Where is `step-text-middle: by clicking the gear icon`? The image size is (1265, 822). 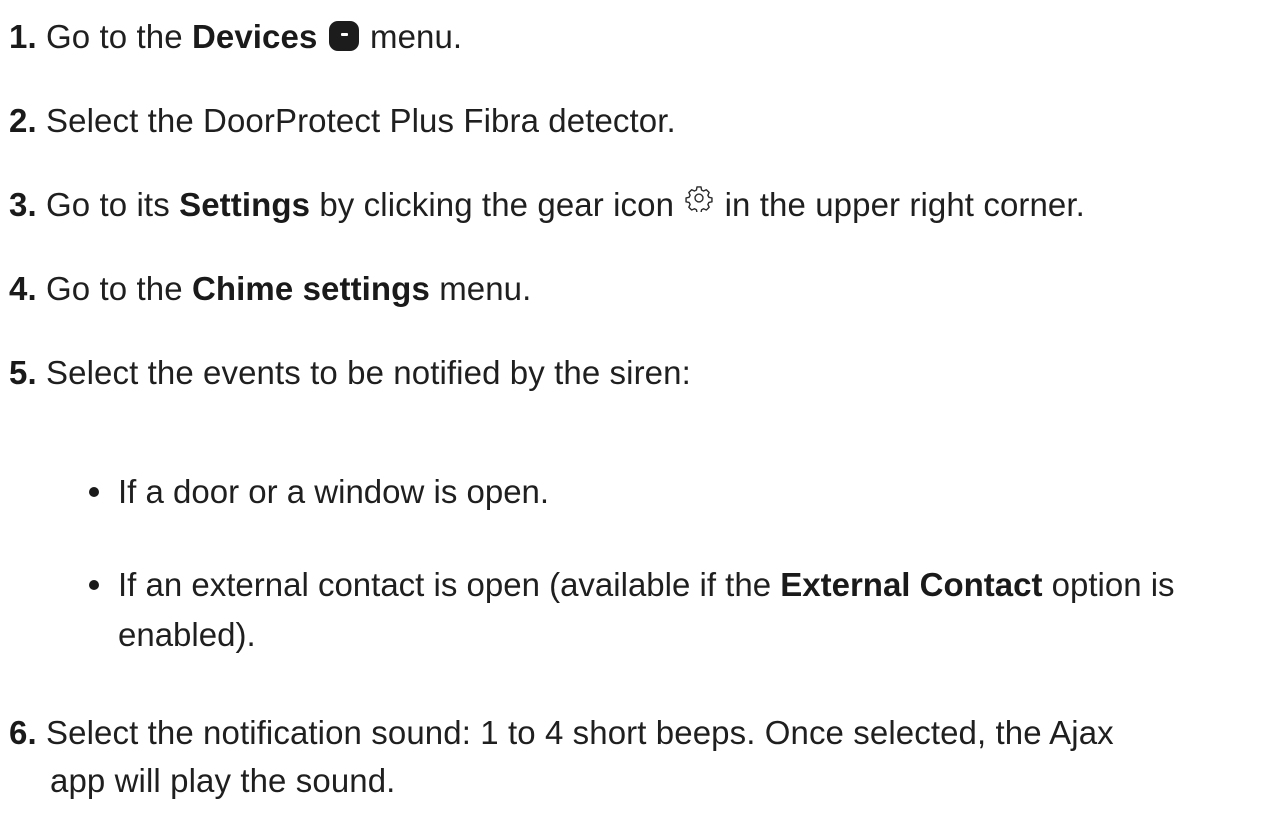 step-text-middle: by clicking the gear icon is located at coordinates (497, 204).